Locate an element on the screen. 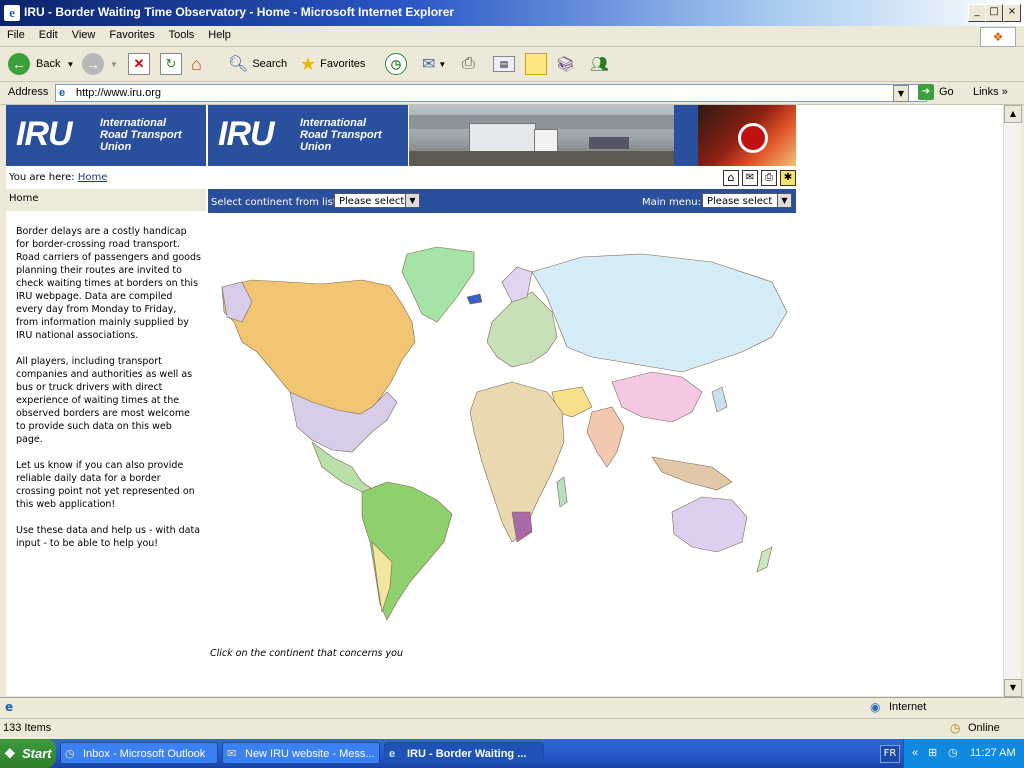 Image resolution: width=1024 pixels, height=768 pixels. stop-button: ✕ is located at coordinates (139, 64).